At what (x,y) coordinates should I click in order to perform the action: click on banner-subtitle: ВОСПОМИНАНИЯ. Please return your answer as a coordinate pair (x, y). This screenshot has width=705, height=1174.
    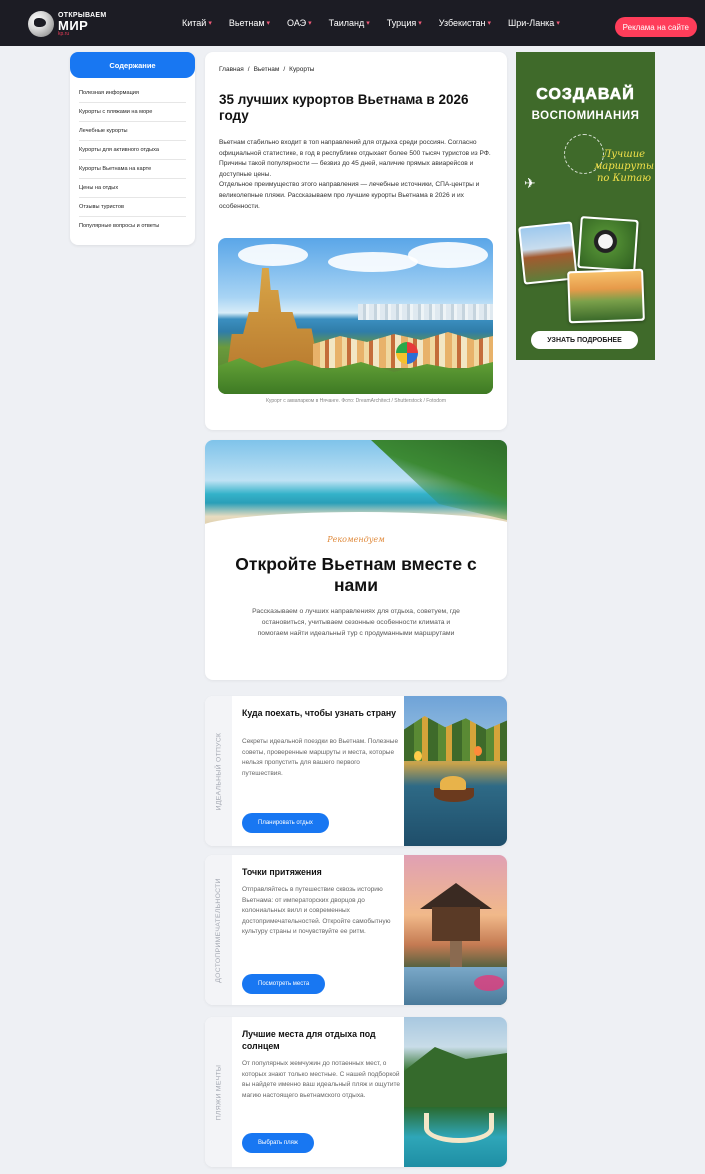
    Looking at the image, I should click on (585, 116).